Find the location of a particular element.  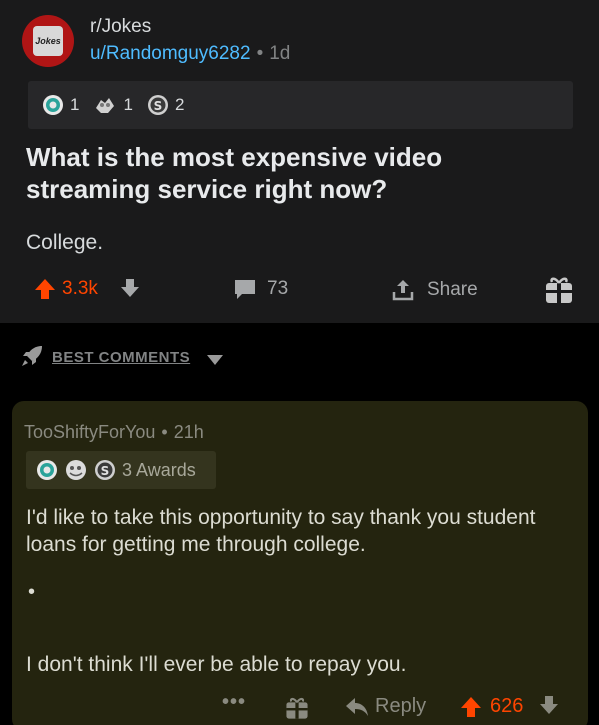

comment-age: 21h is located at coordinates (188, 432).